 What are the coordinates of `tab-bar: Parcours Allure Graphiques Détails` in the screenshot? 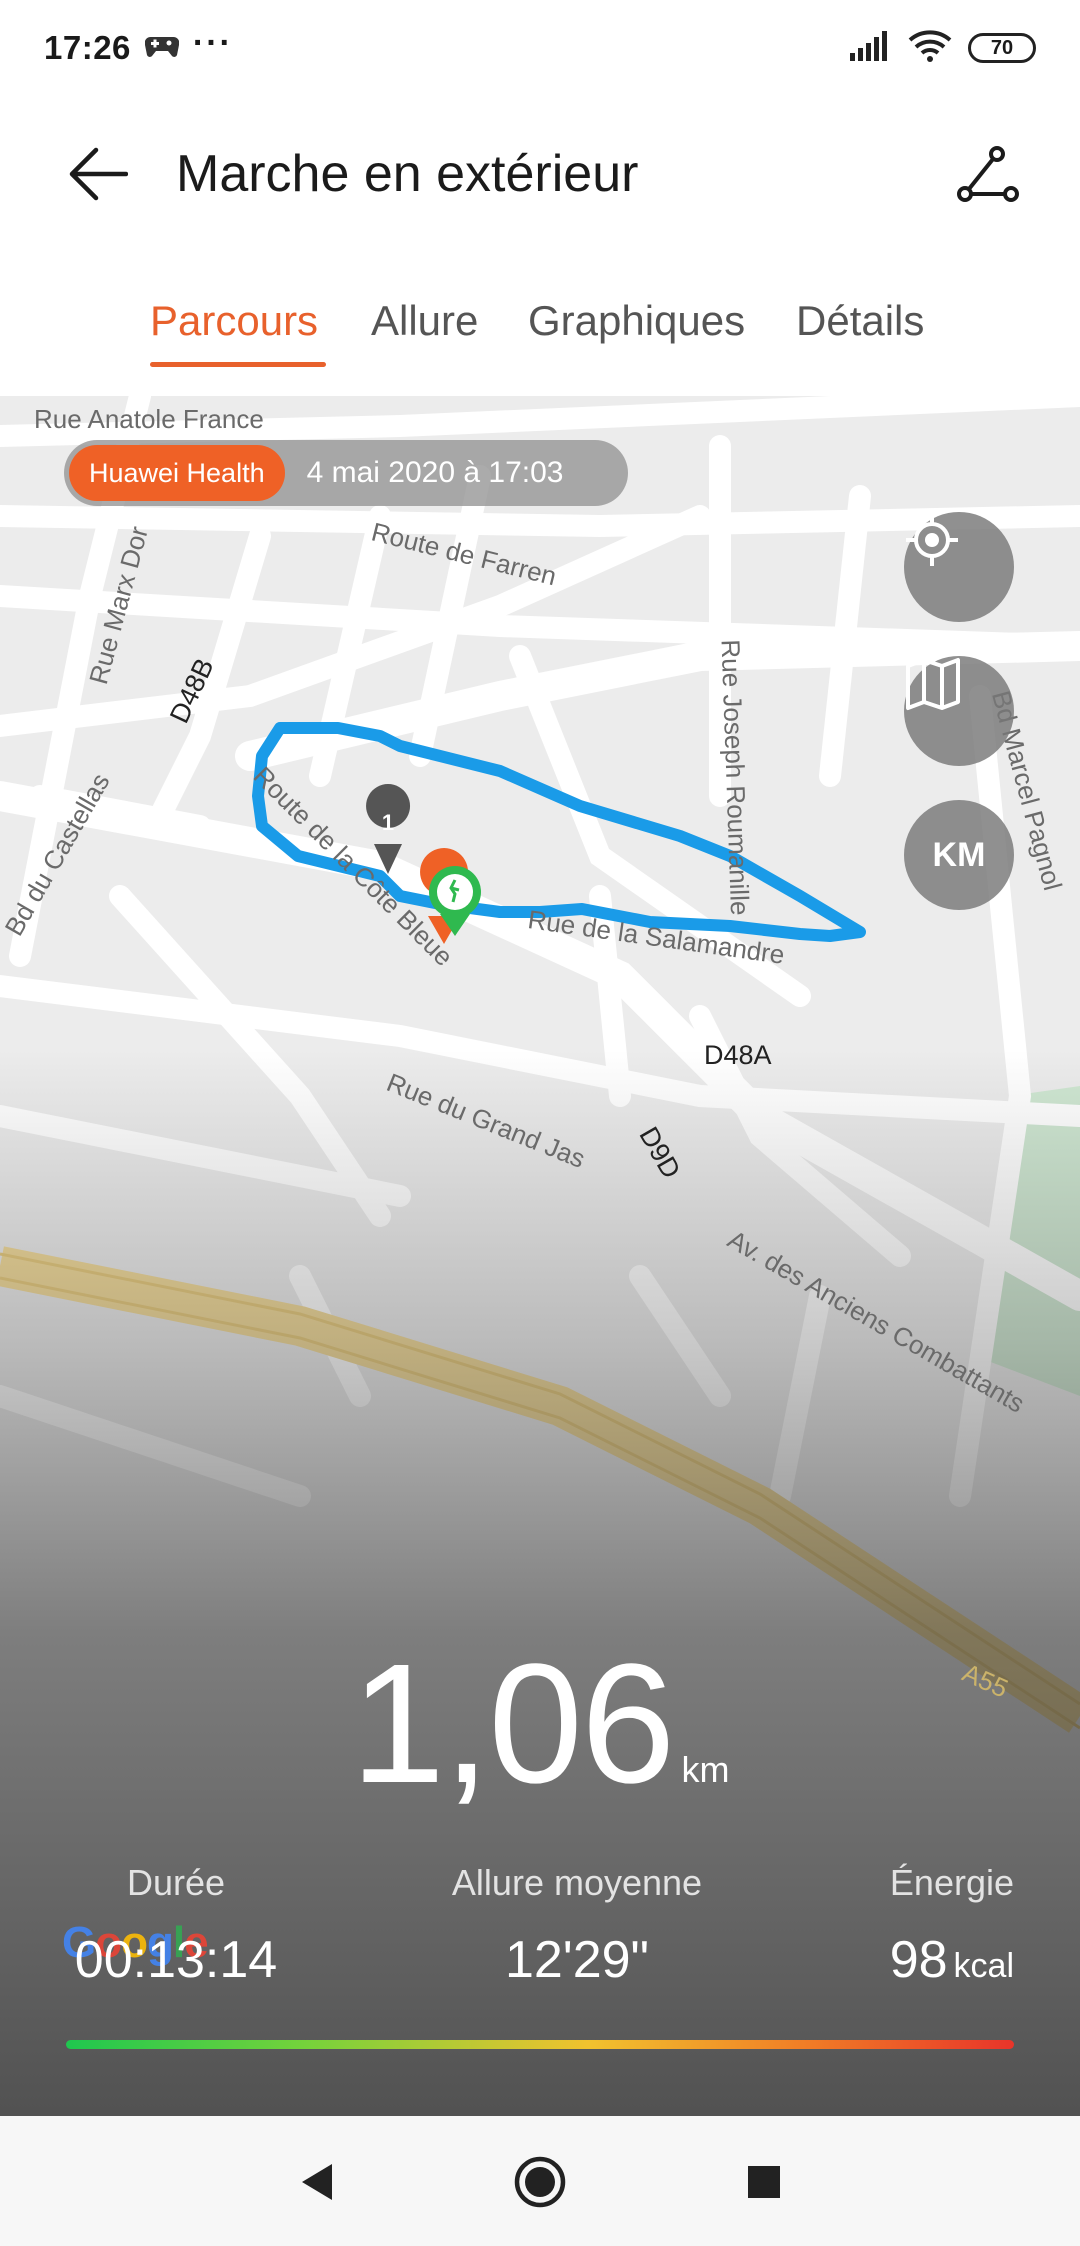 It's located at (540, 336).